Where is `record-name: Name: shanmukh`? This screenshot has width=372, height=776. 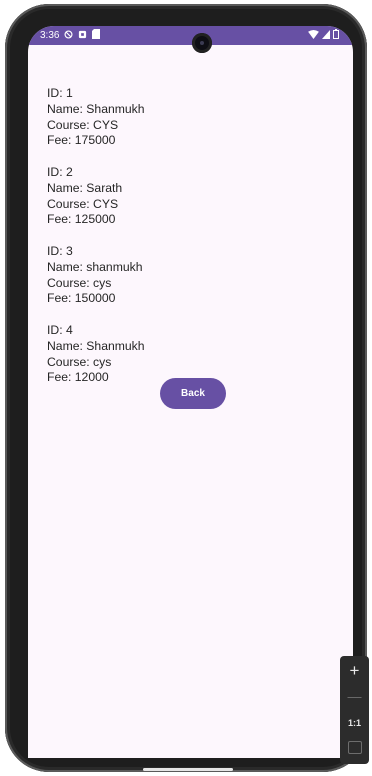
record-name: Name: shanmukh is located at coordinates (95, 266).